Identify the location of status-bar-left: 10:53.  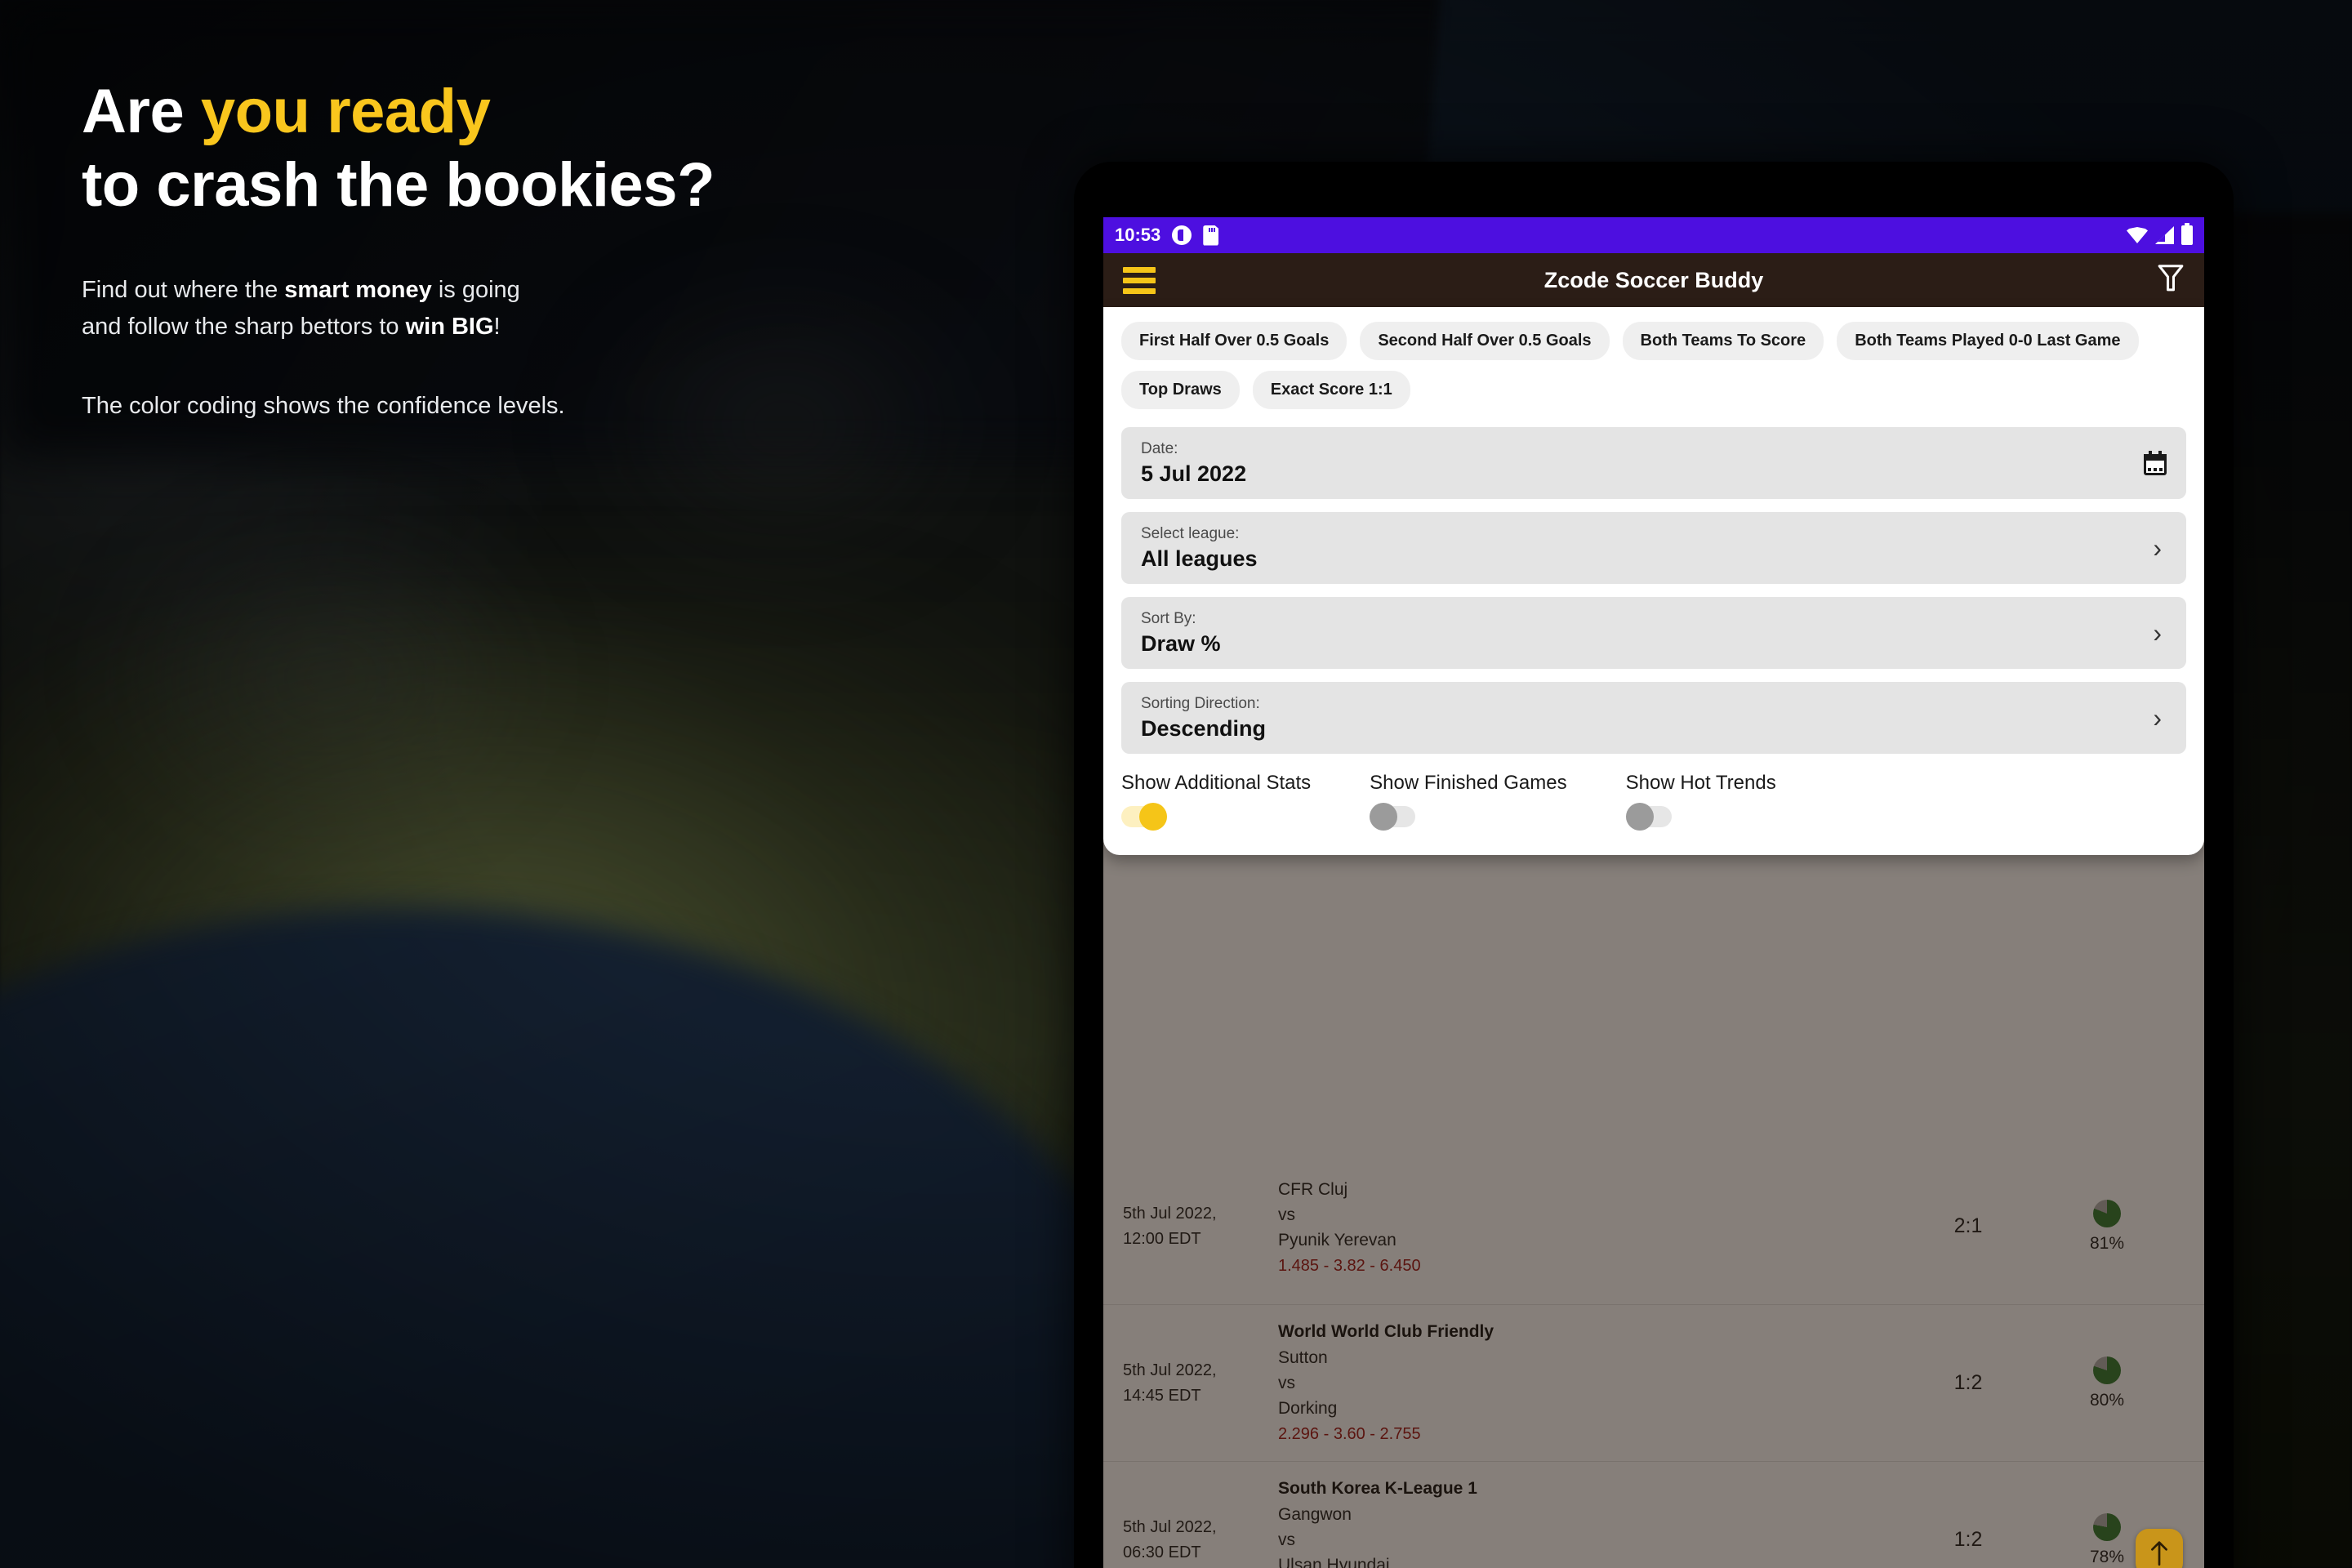
(1167, 236).